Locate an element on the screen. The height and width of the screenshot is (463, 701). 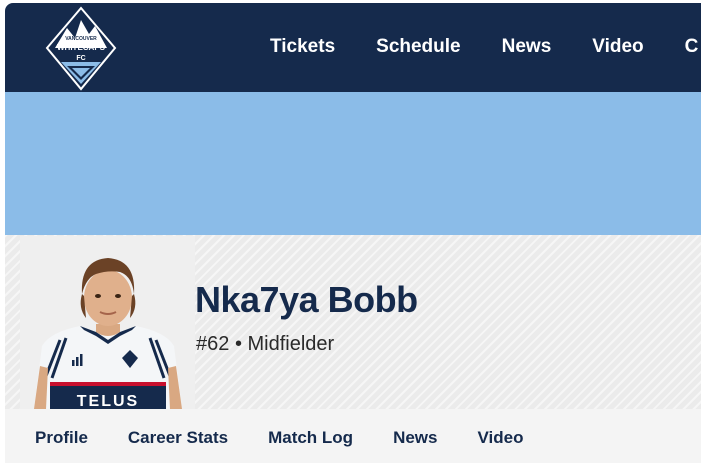
nav-news: News is located at coordinates (527, 47).